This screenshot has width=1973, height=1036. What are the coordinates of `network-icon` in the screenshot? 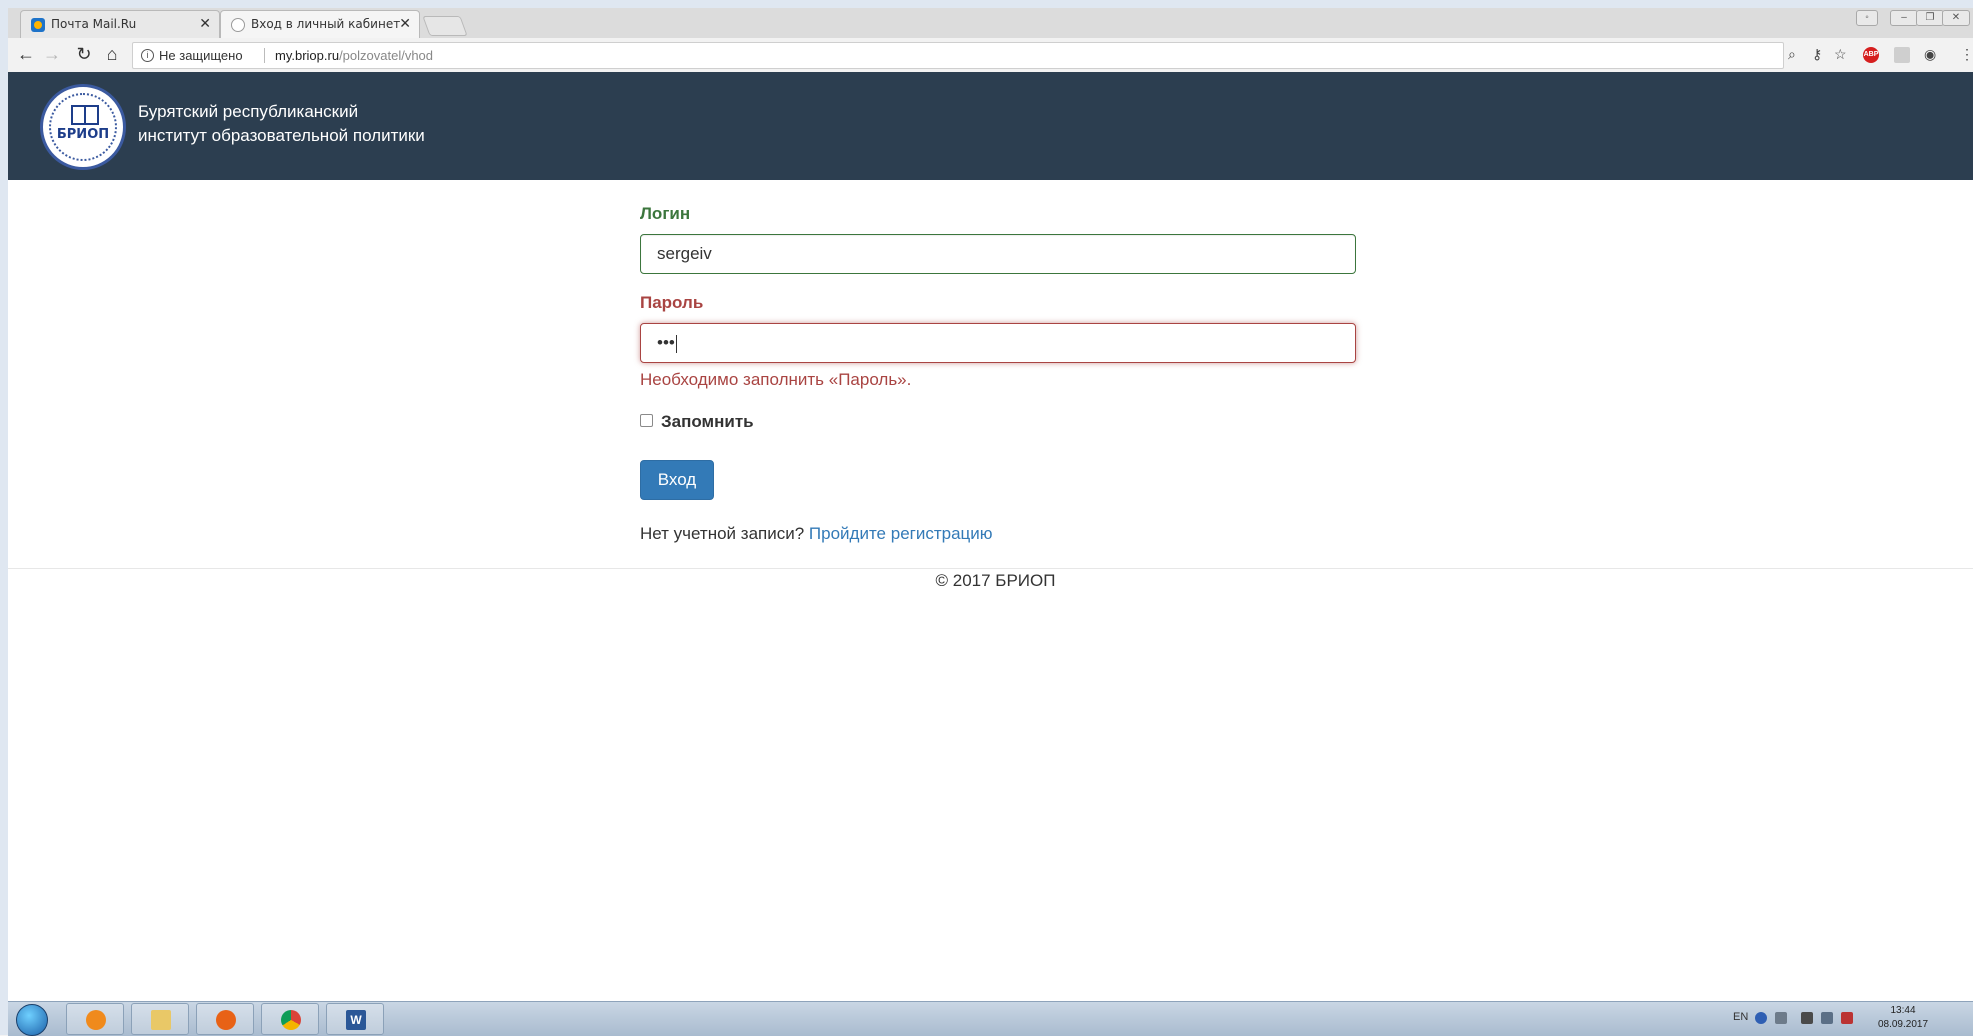 It's located at (1781, 1018).